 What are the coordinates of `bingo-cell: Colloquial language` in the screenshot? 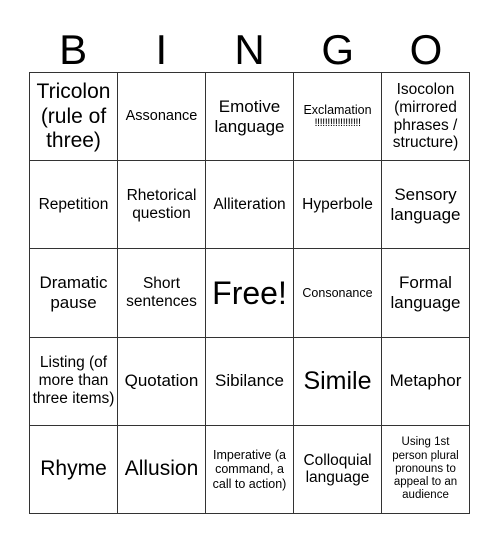 It's located at (338, 469).